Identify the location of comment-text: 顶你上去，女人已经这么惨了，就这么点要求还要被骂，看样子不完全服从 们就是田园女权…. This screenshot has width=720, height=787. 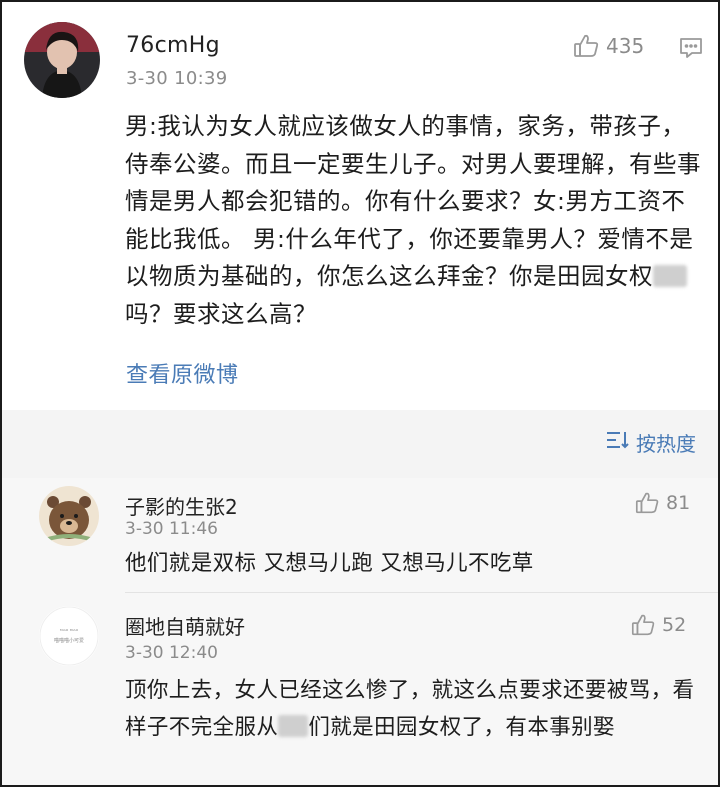
(412, 709).